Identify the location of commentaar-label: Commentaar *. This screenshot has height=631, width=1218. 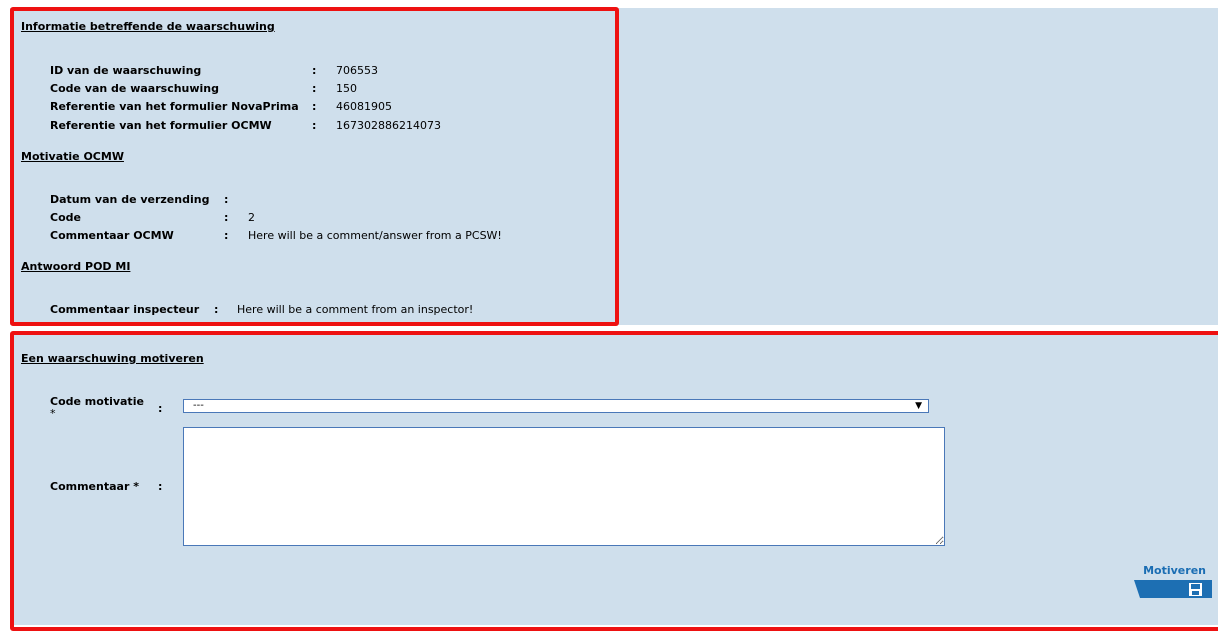
(94, 486).